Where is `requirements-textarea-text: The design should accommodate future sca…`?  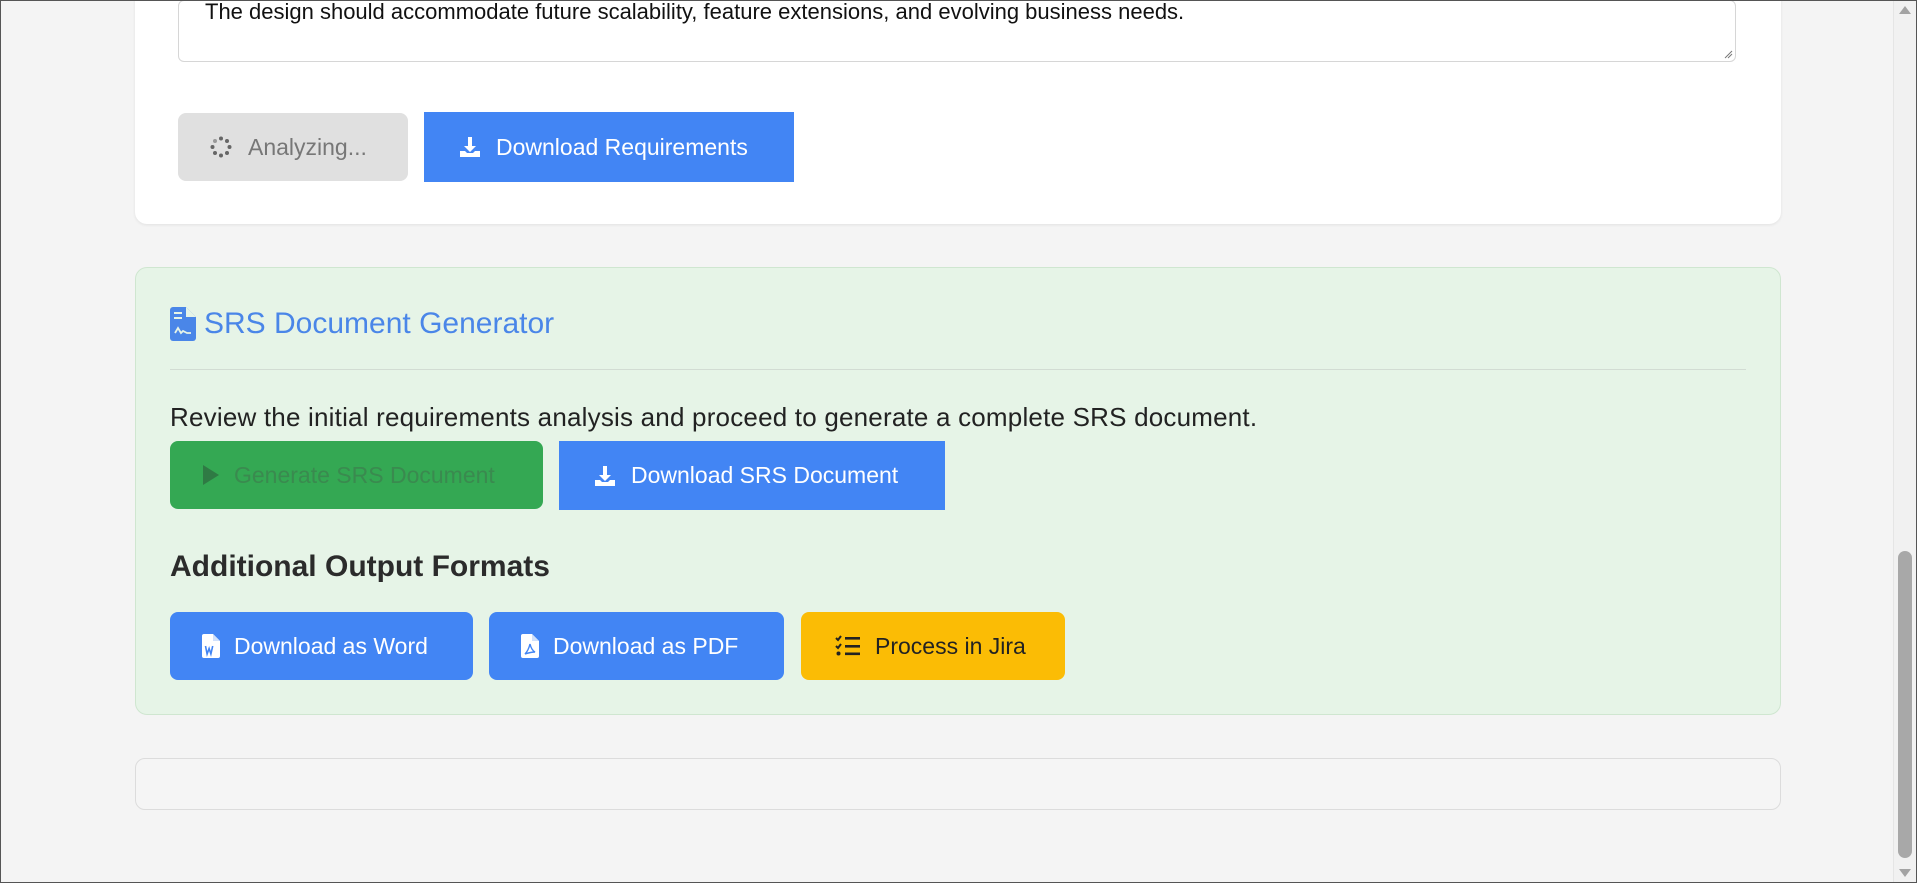 requirements-textarea-text: The design should accommodate future sca… is located at coordinates (695, 12).